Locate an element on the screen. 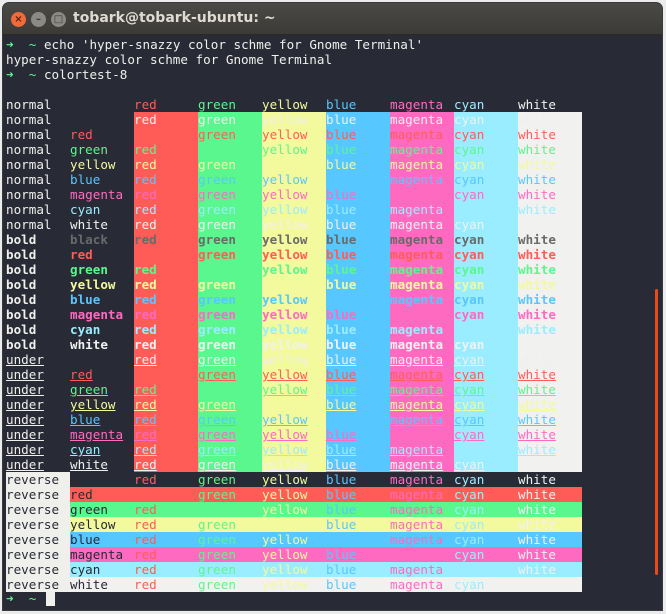  maximize-icon: □ is located at coordinates (58, 19).